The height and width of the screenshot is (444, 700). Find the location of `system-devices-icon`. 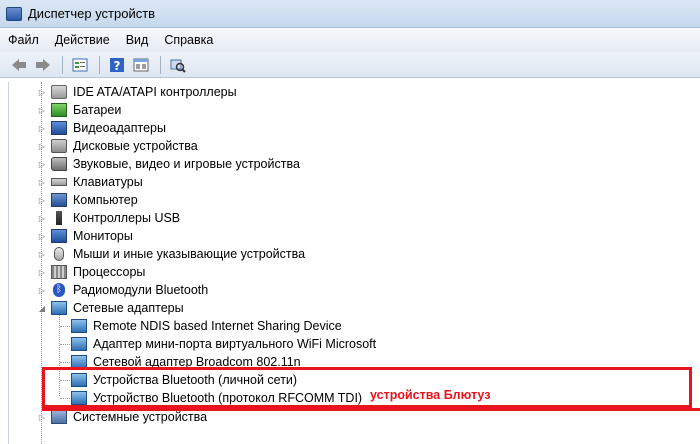

system-devices-icon is located at coordinates (59, 417).